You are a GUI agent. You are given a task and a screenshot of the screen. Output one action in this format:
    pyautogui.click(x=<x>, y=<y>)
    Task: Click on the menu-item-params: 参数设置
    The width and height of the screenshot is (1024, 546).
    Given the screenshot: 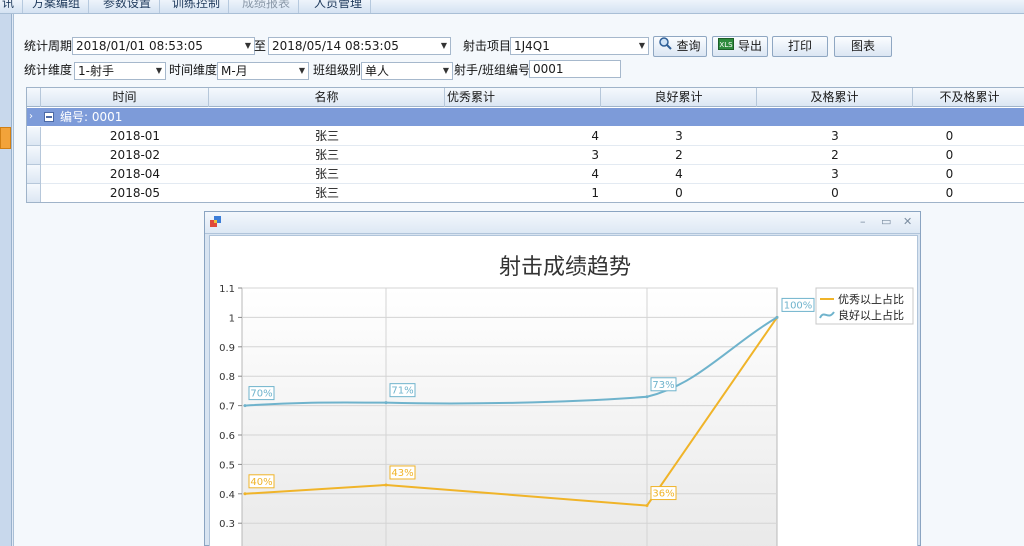 What is the action you would take?
    pyautogui.click(x=128, y=6)
    